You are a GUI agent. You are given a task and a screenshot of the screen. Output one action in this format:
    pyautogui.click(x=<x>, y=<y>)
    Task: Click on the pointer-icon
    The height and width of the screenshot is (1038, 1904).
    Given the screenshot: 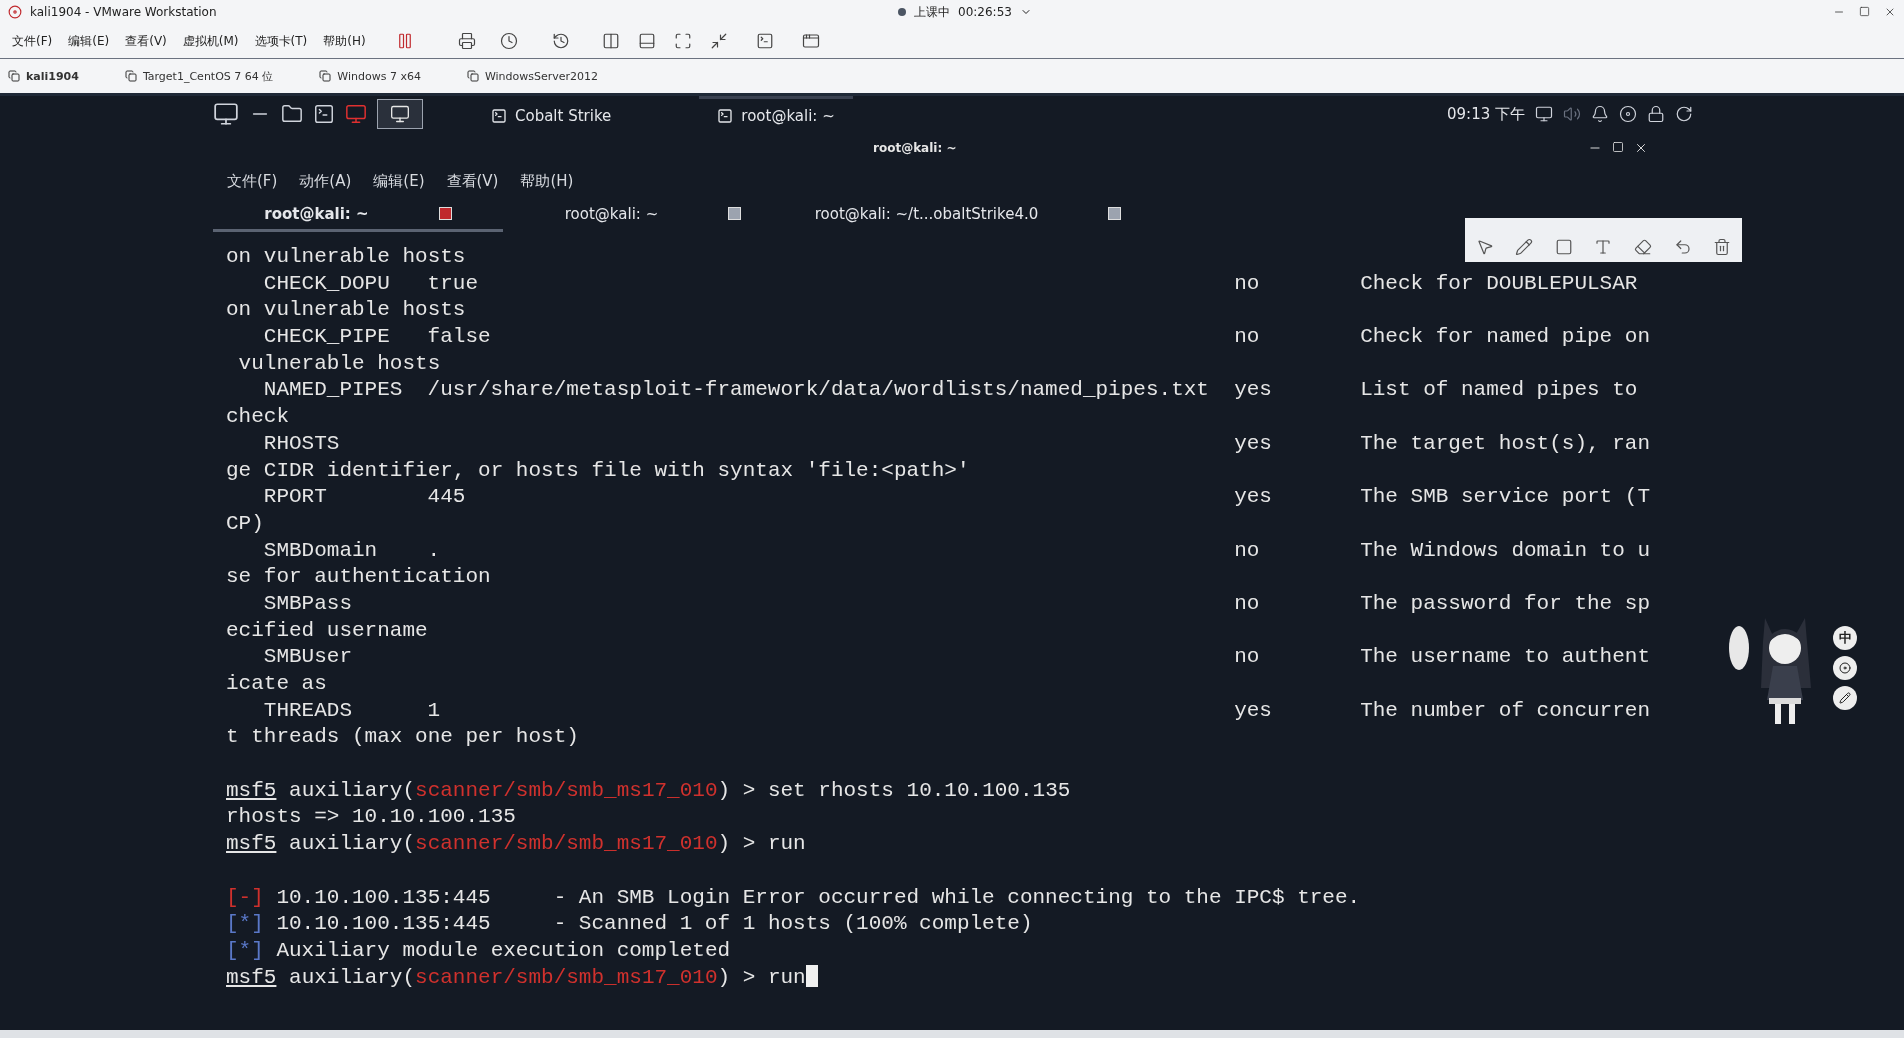 What is the action you would take?
    pyautogui.click(x=1484, y=247)
    